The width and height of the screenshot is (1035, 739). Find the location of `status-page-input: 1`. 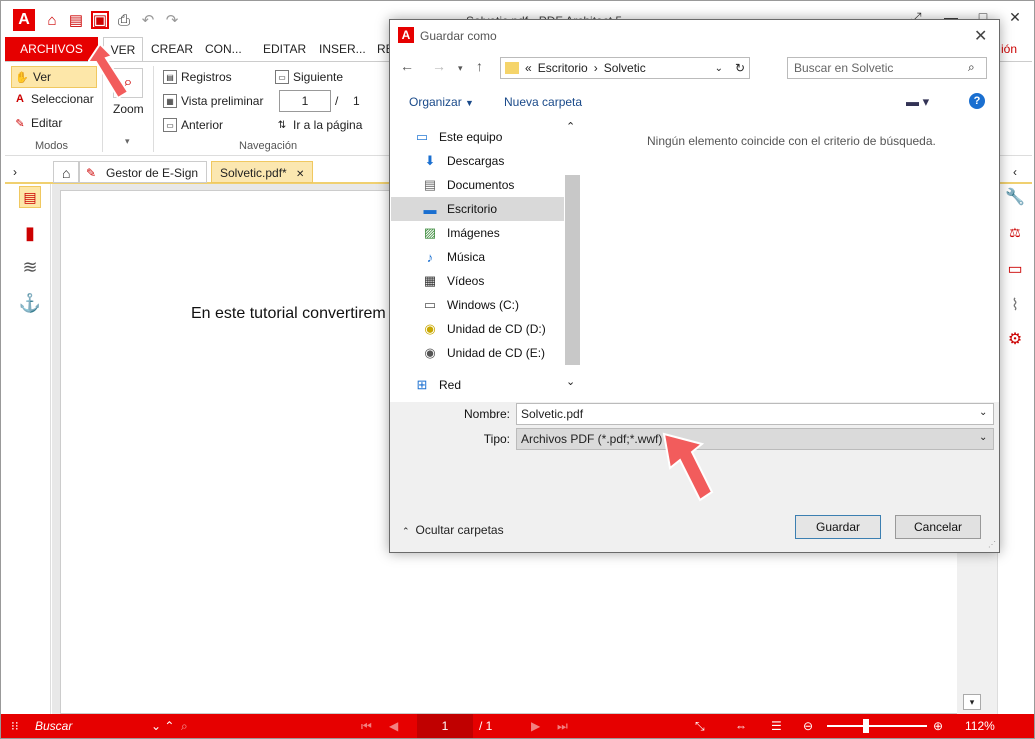

status-page-input: 1 is located at coordinates (445, 726).